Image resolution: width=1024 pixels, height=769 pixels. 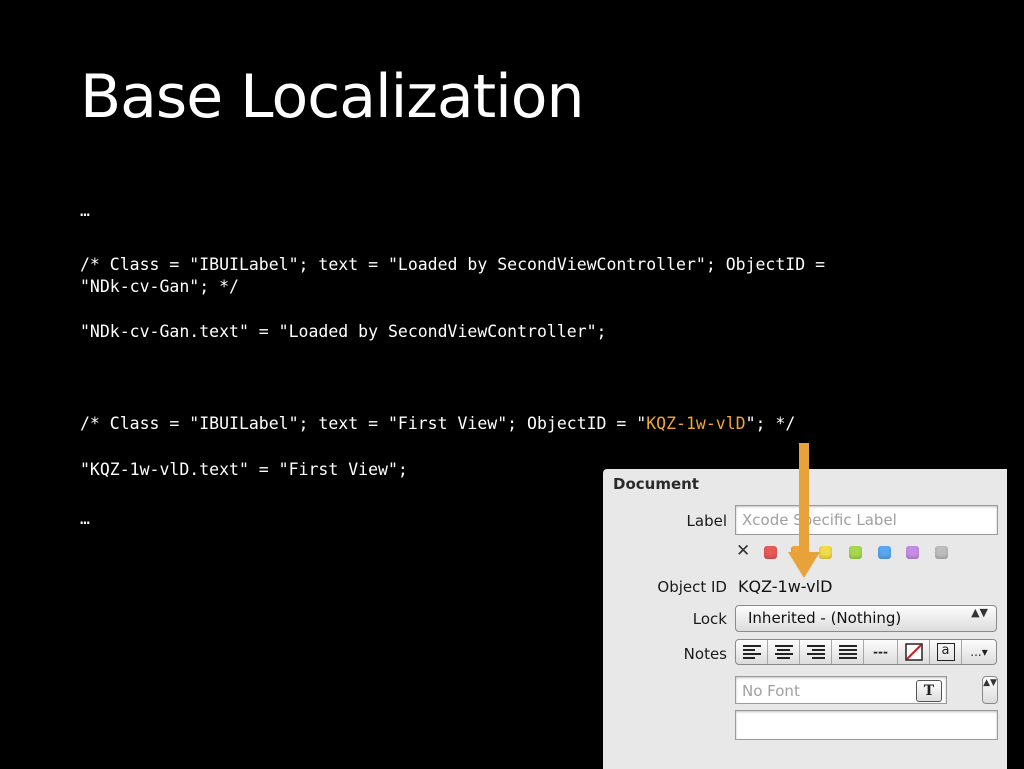 What do you see at coordinates (912, 552) in the screenshot?
I see `purple-label-swatch` at bounding box center [912, 552].